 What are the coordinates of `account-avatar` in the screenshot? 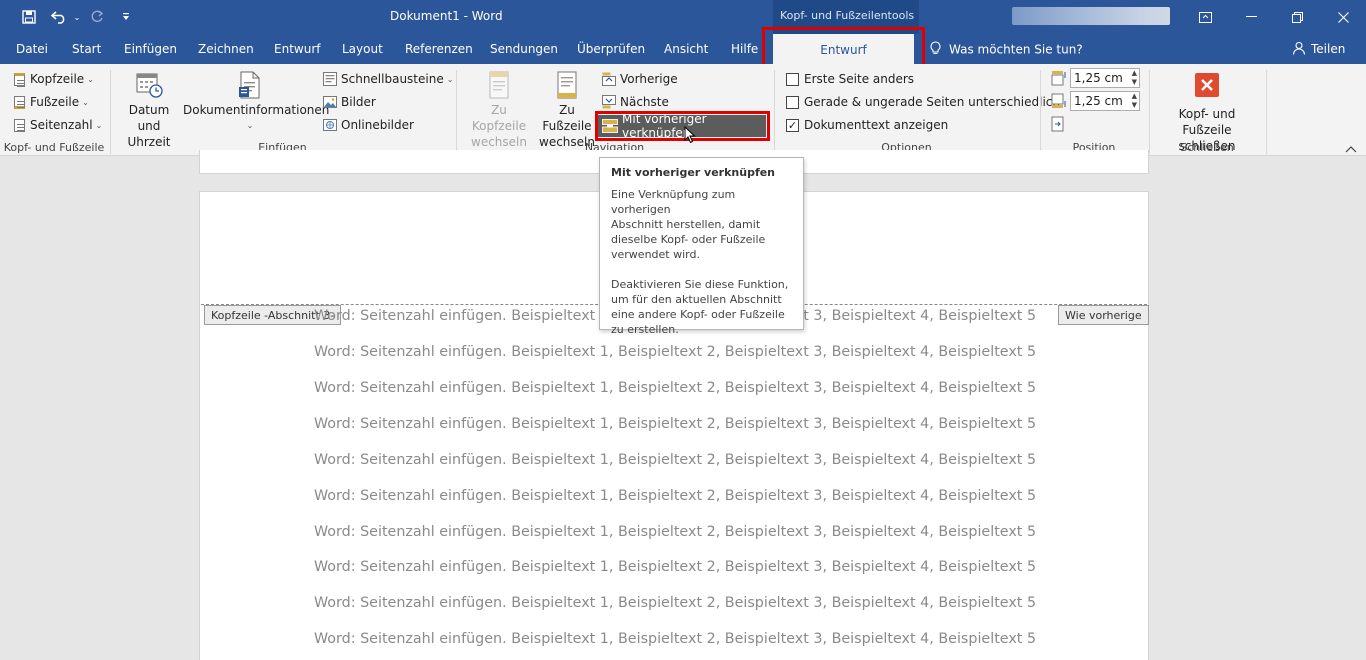 It's located at (1091, 16).